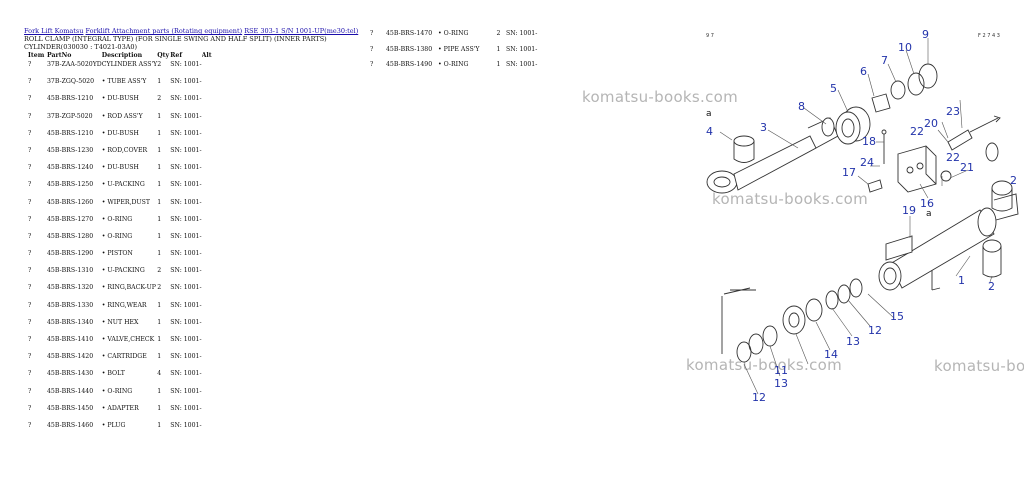 Image resolution: width=1024 pixels, height=483 pixels. What do you see at coordinates (70, 254) in the screenshot?
I see `cell-partno: 45B-BRS-1290` at bounding box center [70, 254].